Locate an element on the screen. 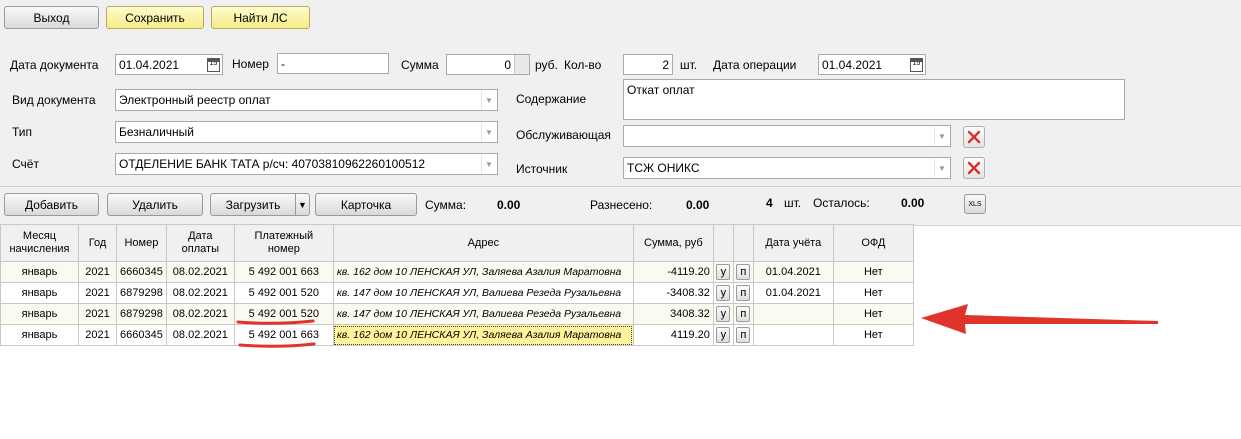  doc-type-label: Вид документа is located at coordinates (54, 100).